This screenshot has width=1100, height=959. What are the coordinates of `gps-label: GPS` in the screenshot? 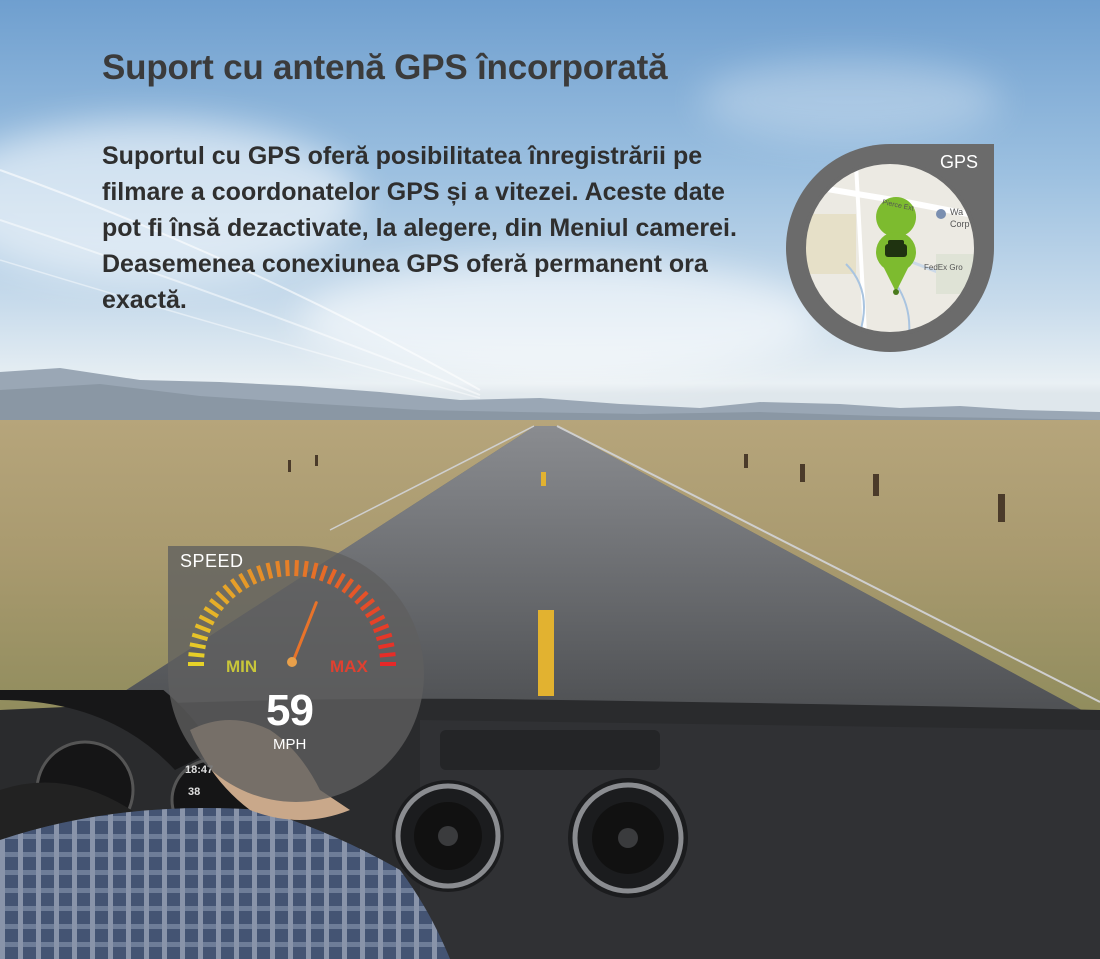 It's located at (959, 162).